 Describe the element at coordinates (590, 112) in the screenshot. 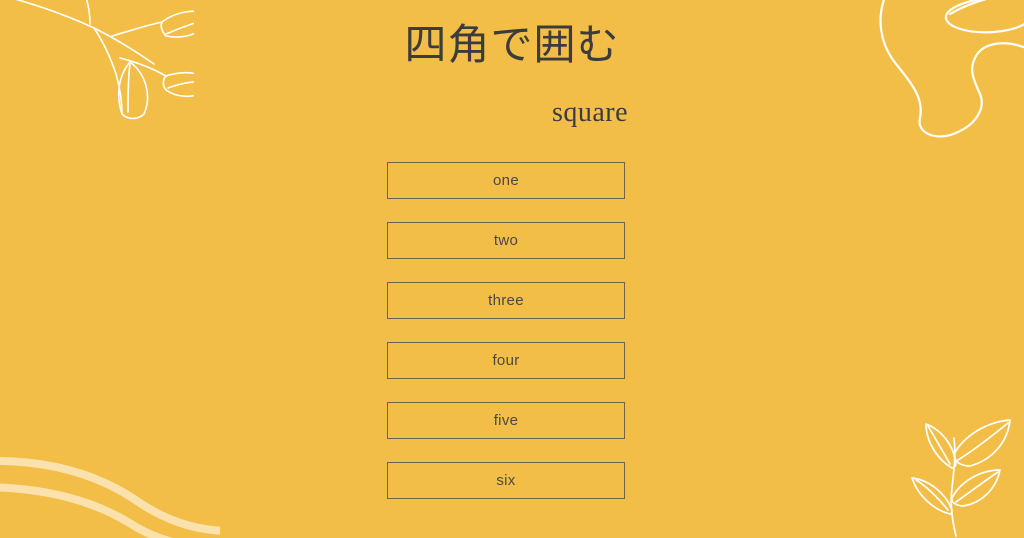

I see `page-subtitle: square` at that location.